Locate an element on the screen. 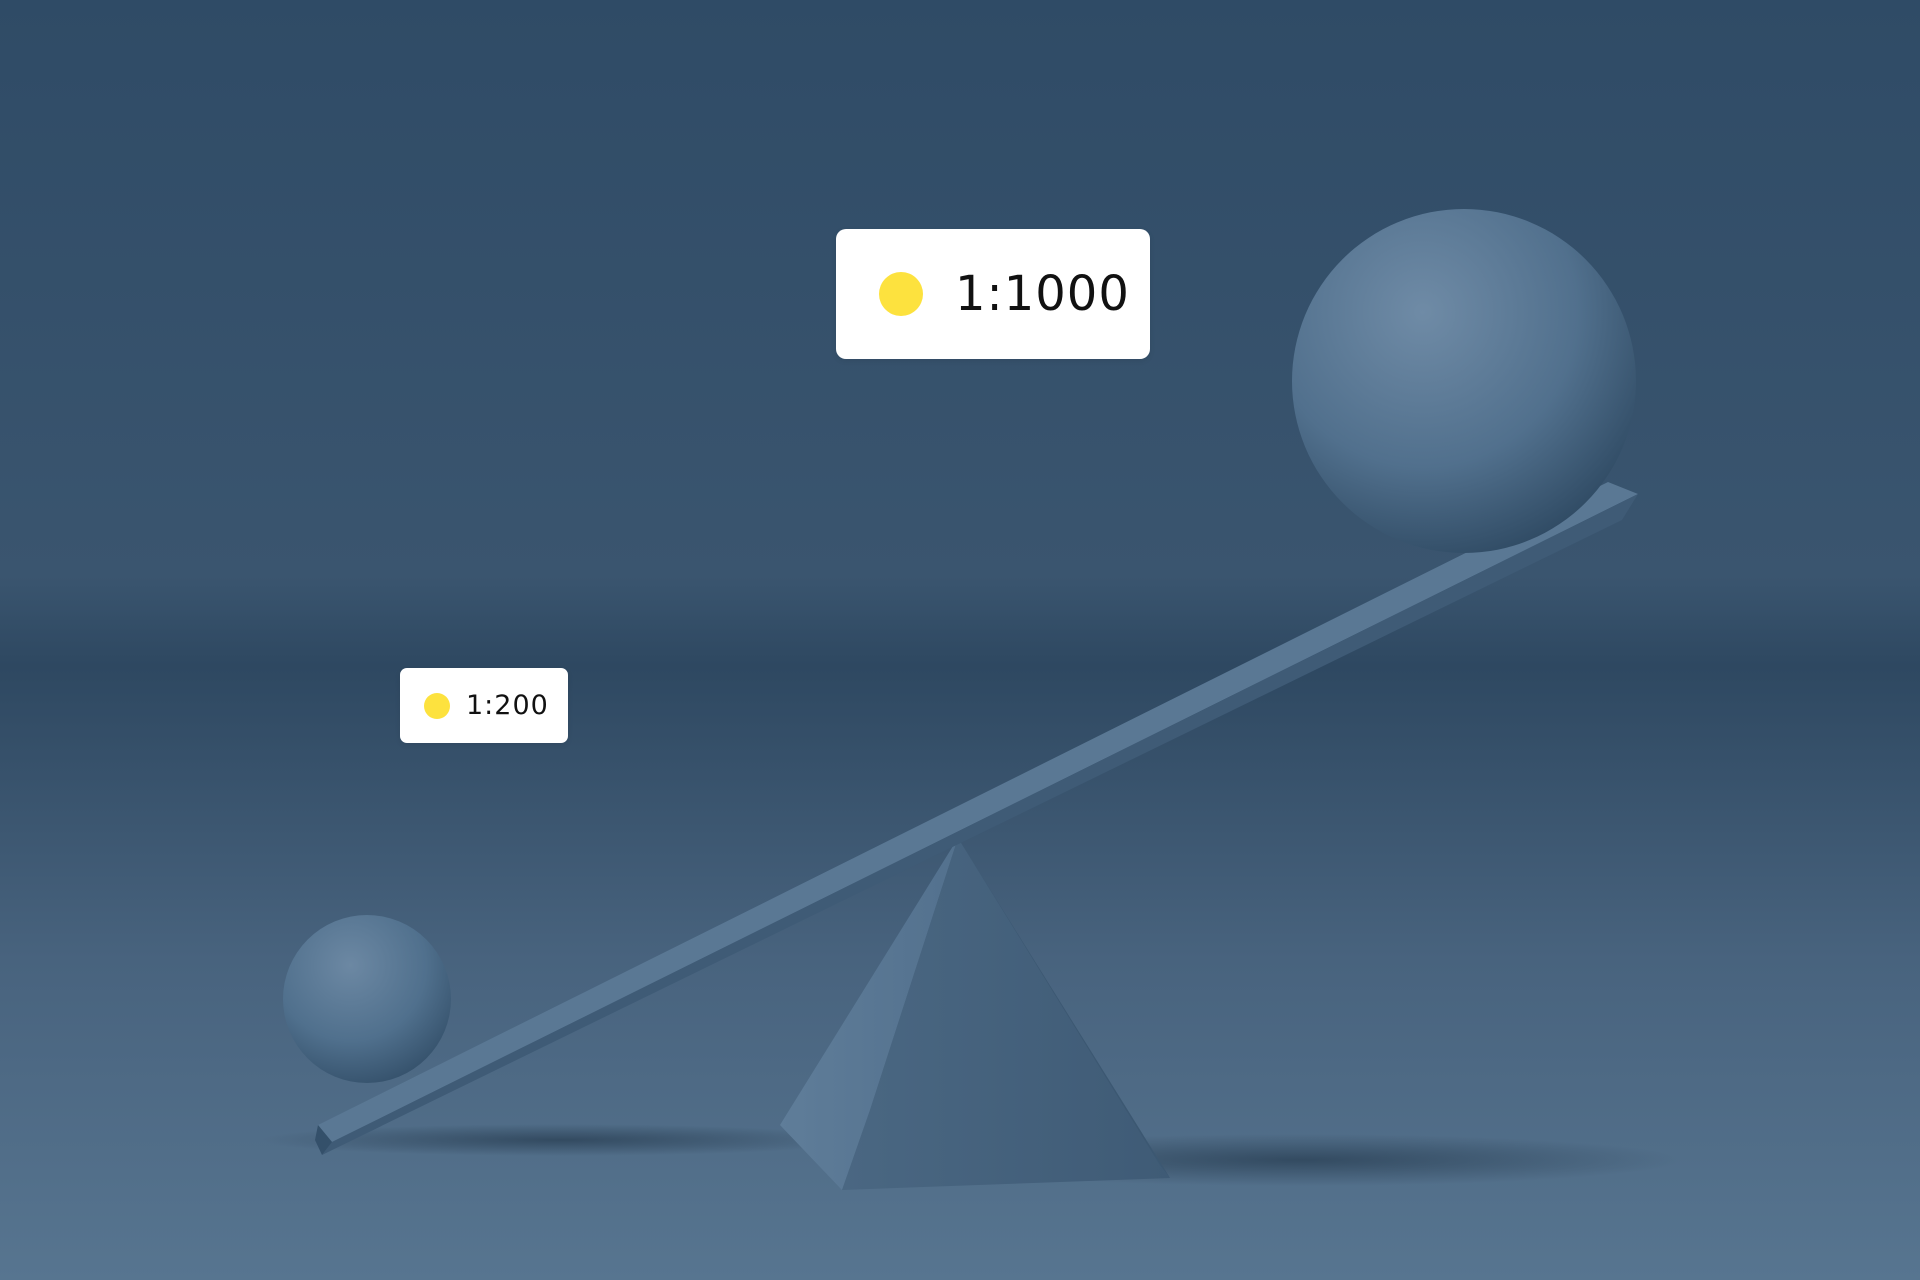 The image size is (1920, 1280). ratio-label-small: 1:200 is located at coordinates (484, 705).